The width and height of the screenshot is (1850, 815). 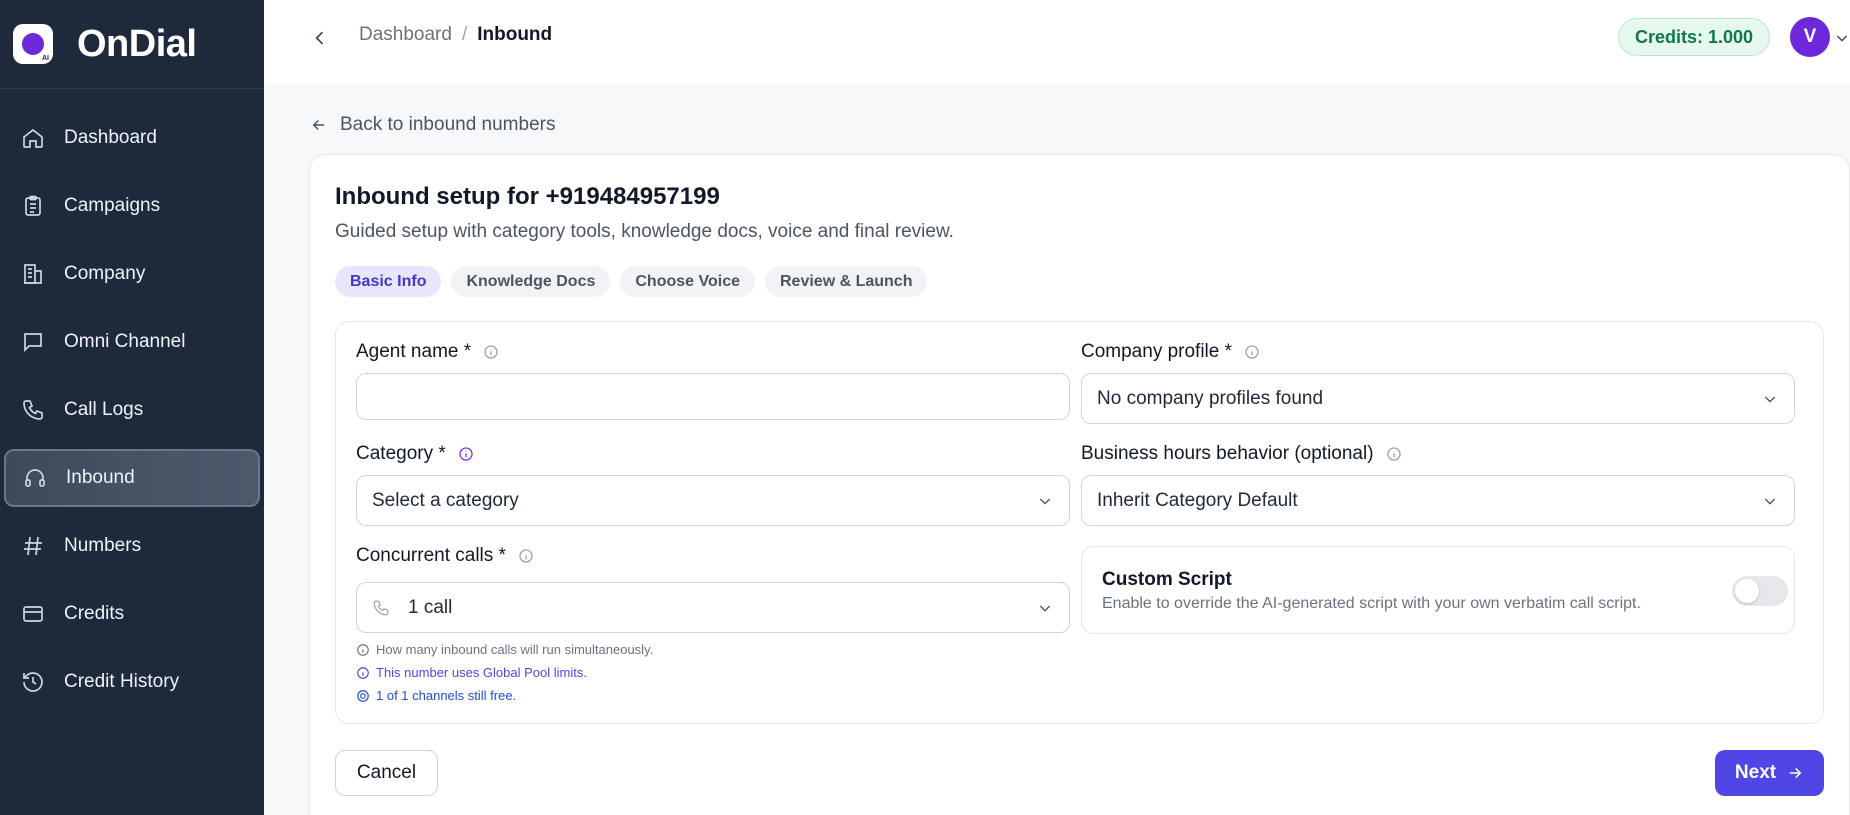 I want to click on concurrent-calls-value: 1 call, so click(x=430, y=607).